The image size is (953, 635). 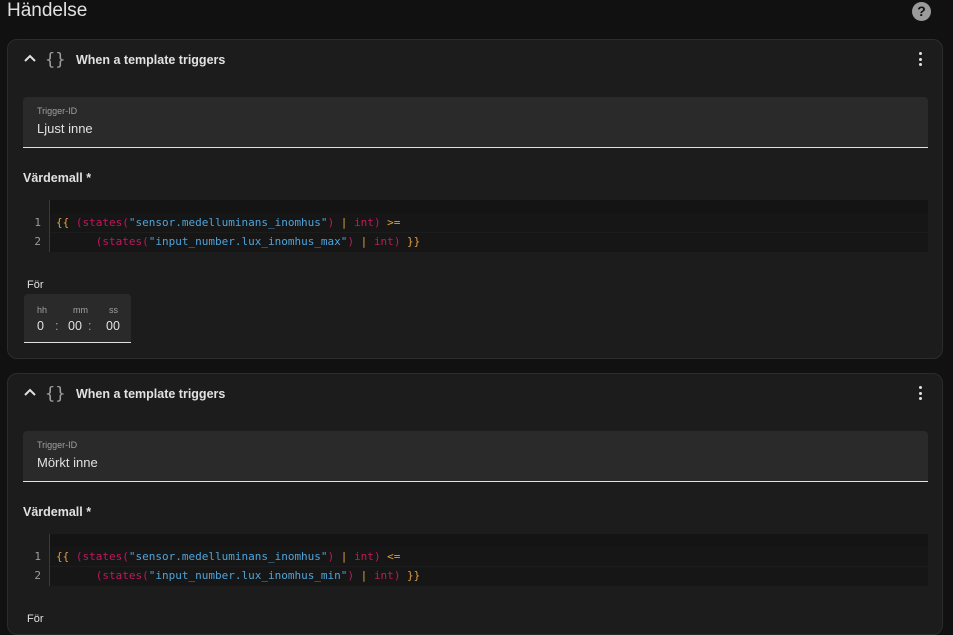 I want to click on code-token: "input_number.lux_inomhus_max", so click(x=248, y=241).